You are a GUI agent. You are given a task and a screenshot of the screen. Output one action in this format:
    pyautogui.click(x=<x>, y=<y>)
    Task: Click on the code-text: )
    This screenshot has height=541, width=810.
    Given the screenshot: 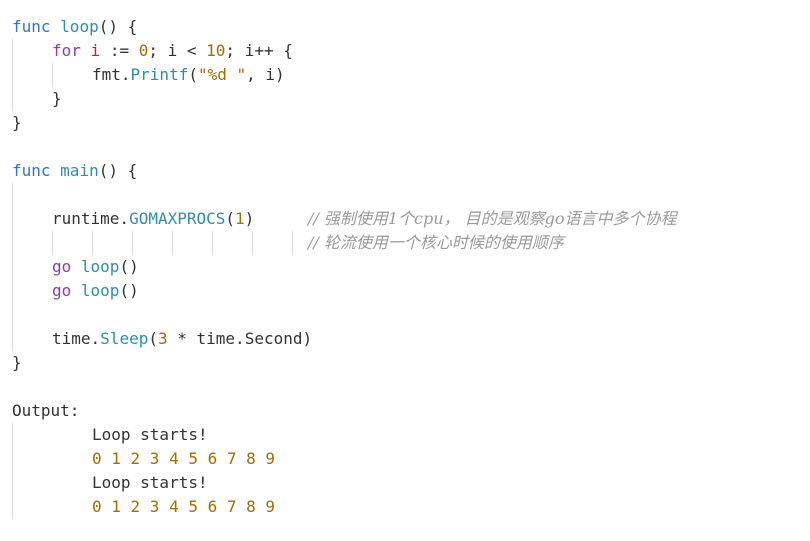 What is the action you would take?
    pyautogui.click(x=249, y=218)
    